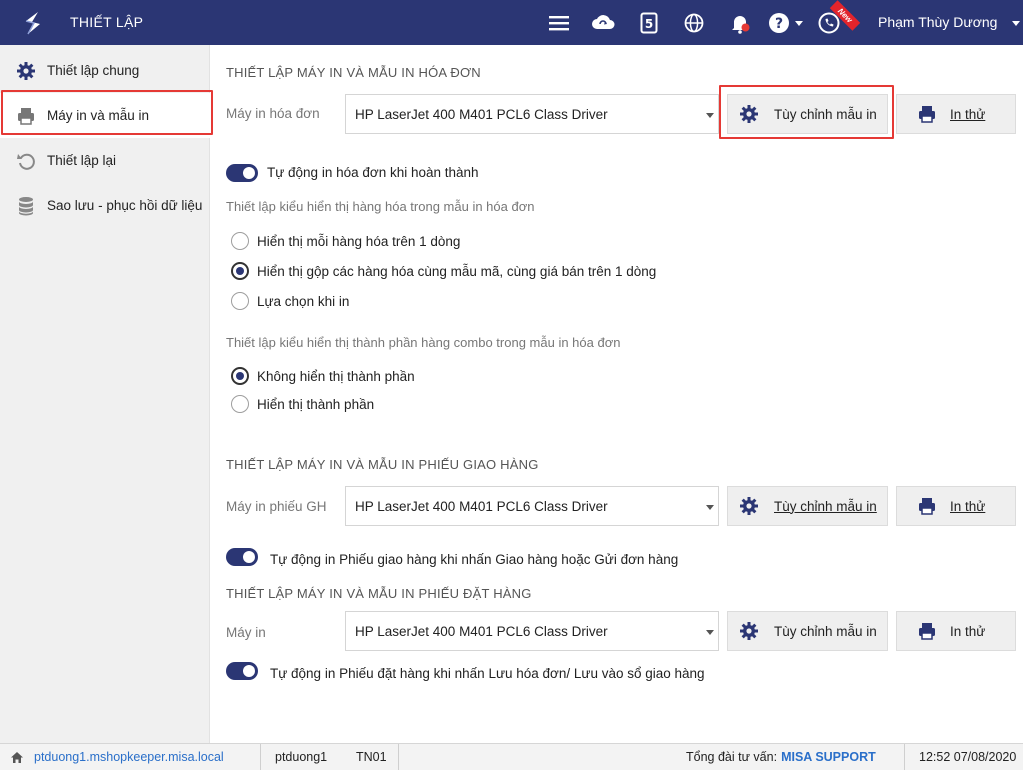  Describe the element at coordinates (33, 23) in the screenshot. I see `app-logo-icon` at that location.